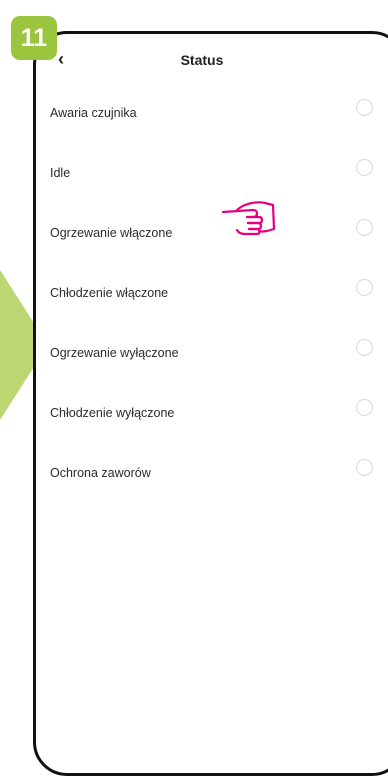 The image size is (388, 776). What do you see at coordinates (248, 218) in the screenshot?
I see `pointing-hand-icon` at bounding box center [248, 218].